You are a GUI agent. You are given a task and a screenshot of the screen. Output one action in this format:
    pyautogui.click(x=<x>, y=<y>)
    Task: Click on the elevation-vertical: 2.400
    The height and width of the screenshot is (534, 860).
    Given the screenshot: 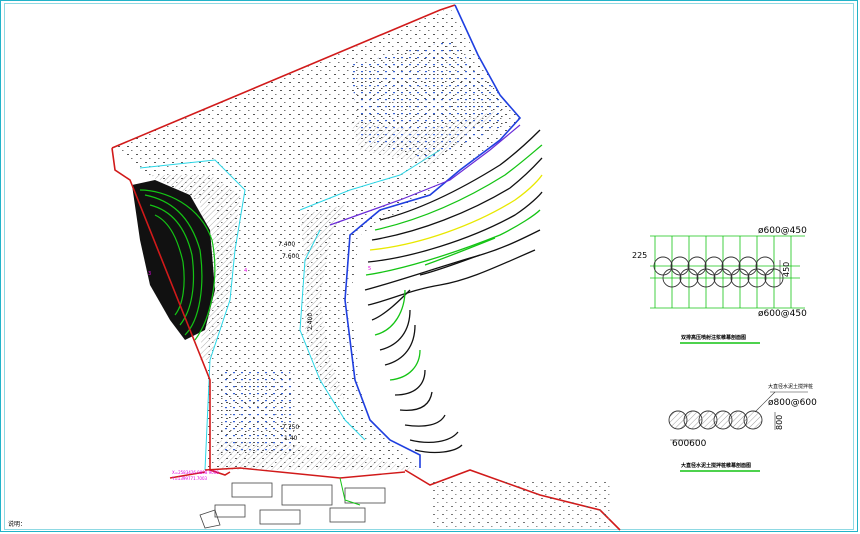 What is the action you would take?
    pyautogui.click(x=310, y=321)
    